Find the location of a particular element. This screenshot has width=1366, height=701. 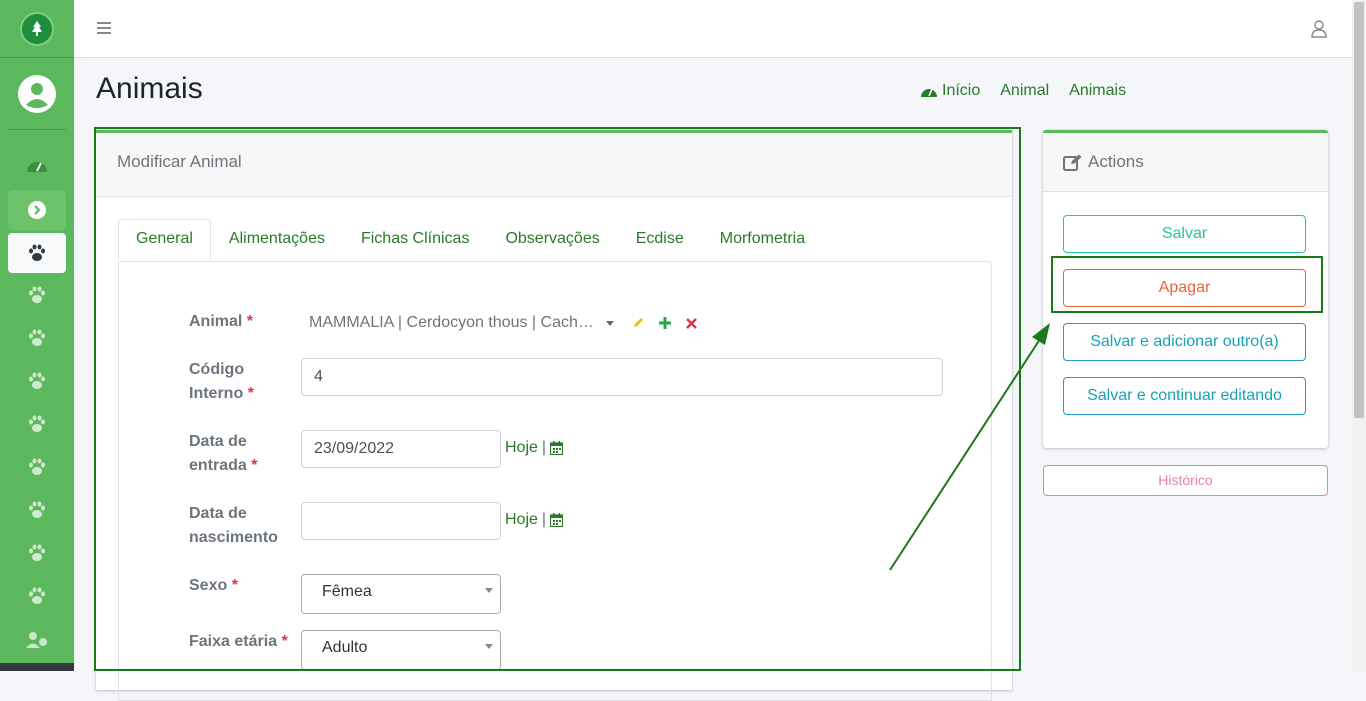

users-gear-icon is located at coordinates (36, 640).